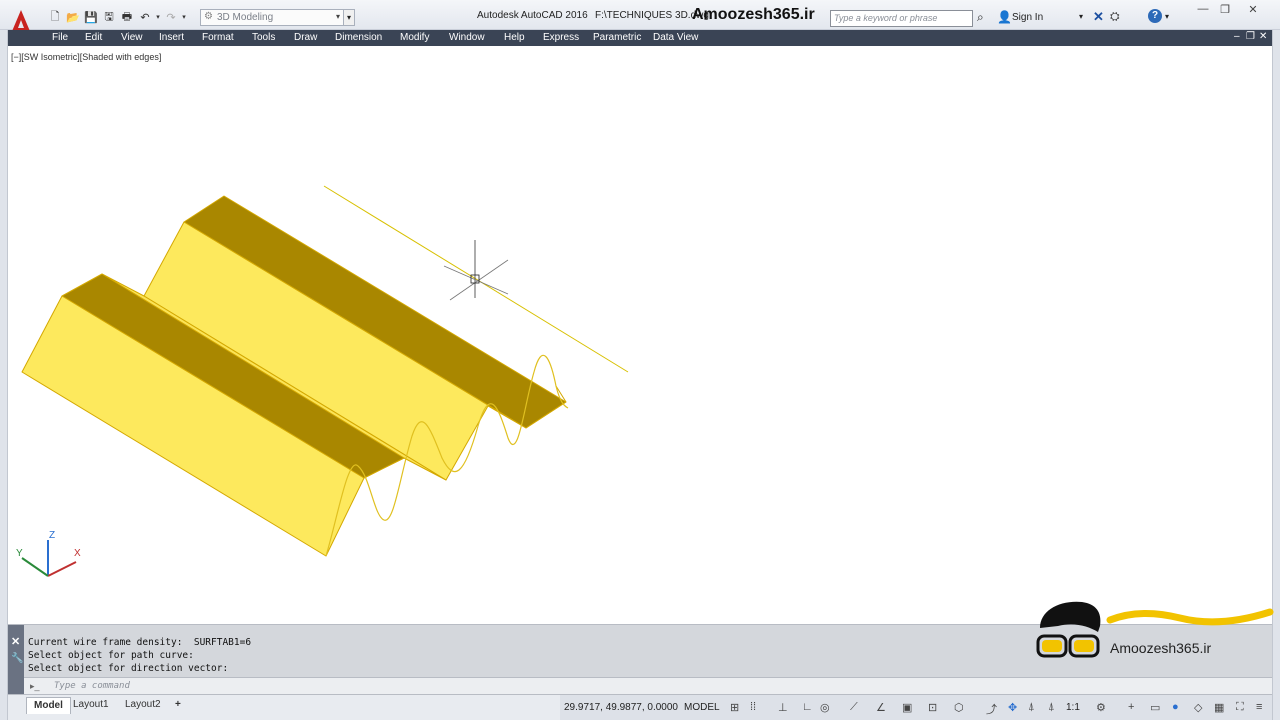 The height and width of the screenshot is (720, 1280). I want to click on hardware-acceleration-icon: ▦, so click(1219, 707).